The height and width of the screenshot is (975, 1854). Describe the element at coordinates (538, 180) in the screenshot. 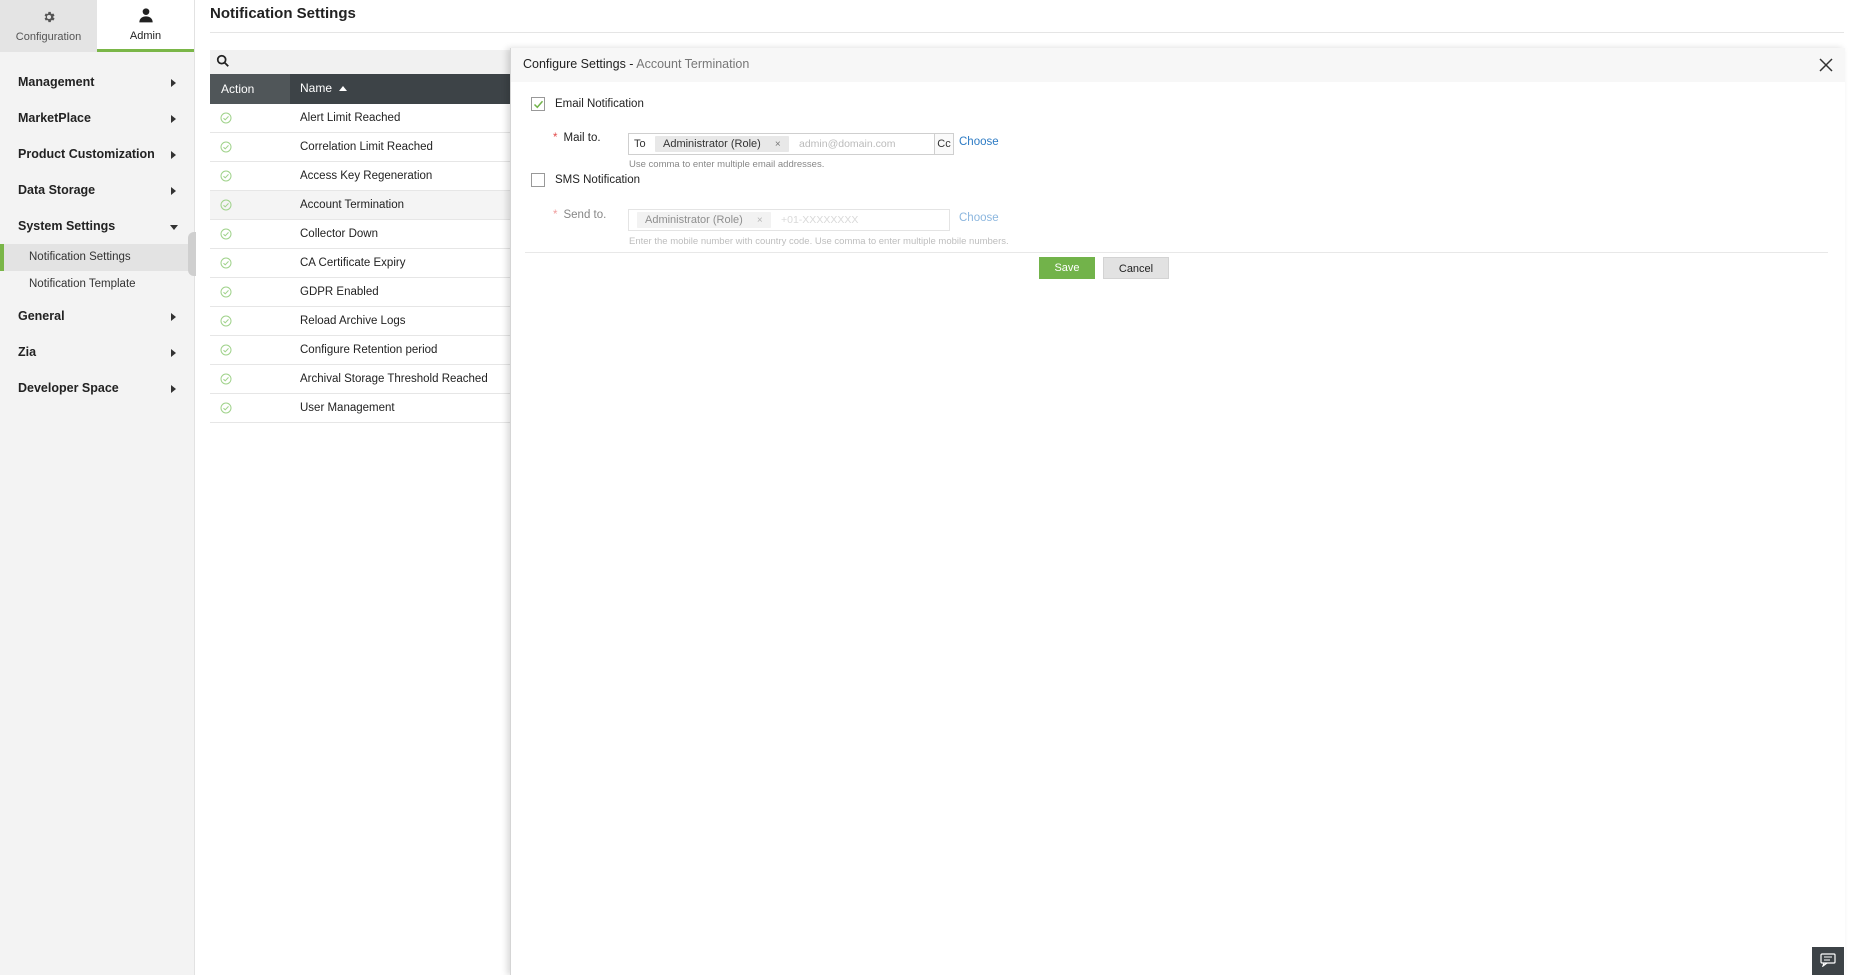

I see `sms-notification-checkbox` at that location.